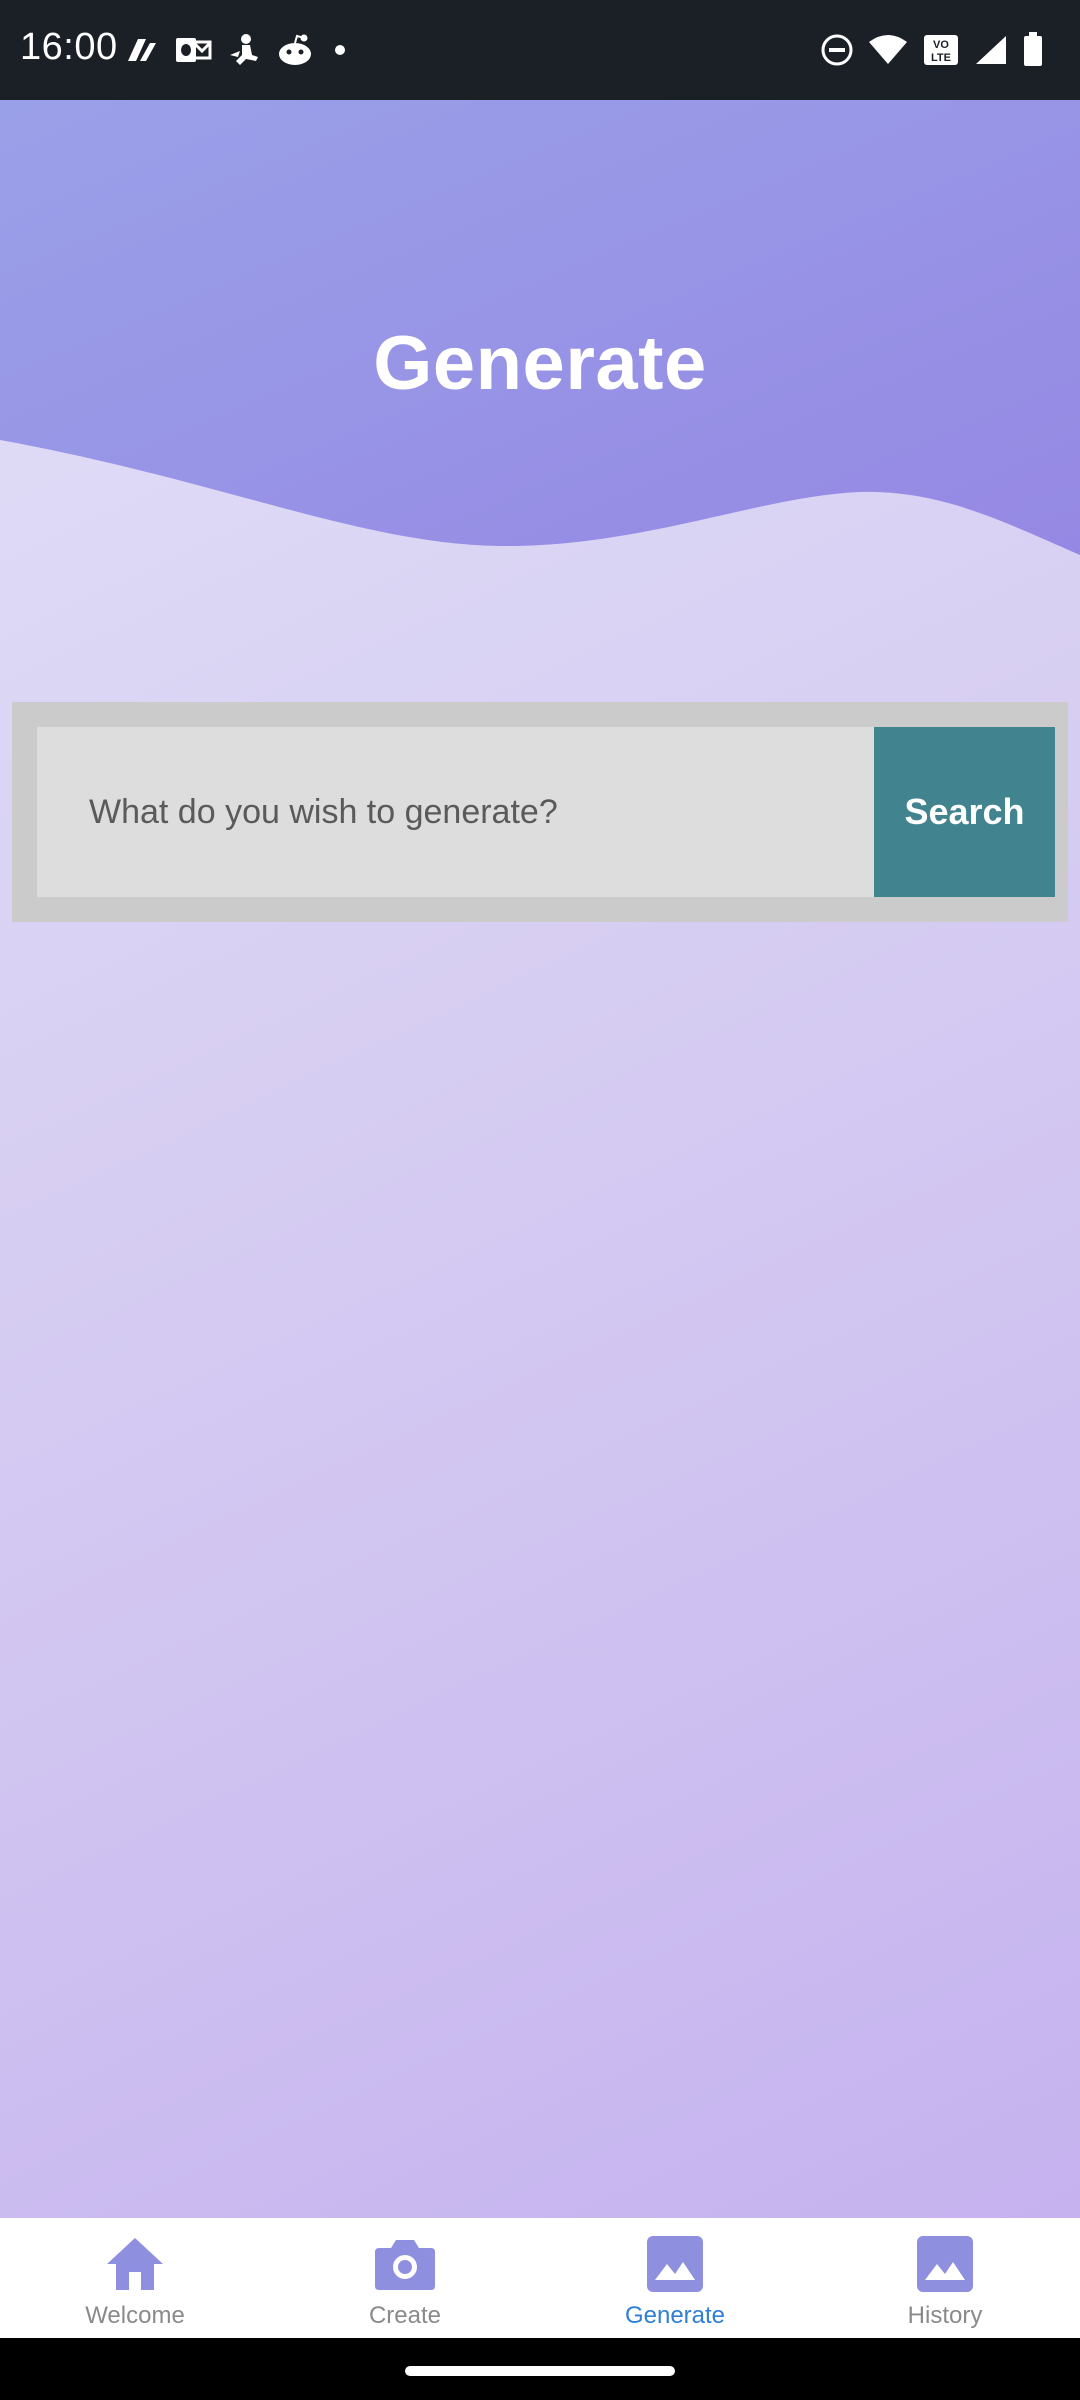 The height and width of the screenshot is (2400, 1080). Describe the element at coordinates (941, 45) in the screenshot. I see `svg-text: VO` at that location.